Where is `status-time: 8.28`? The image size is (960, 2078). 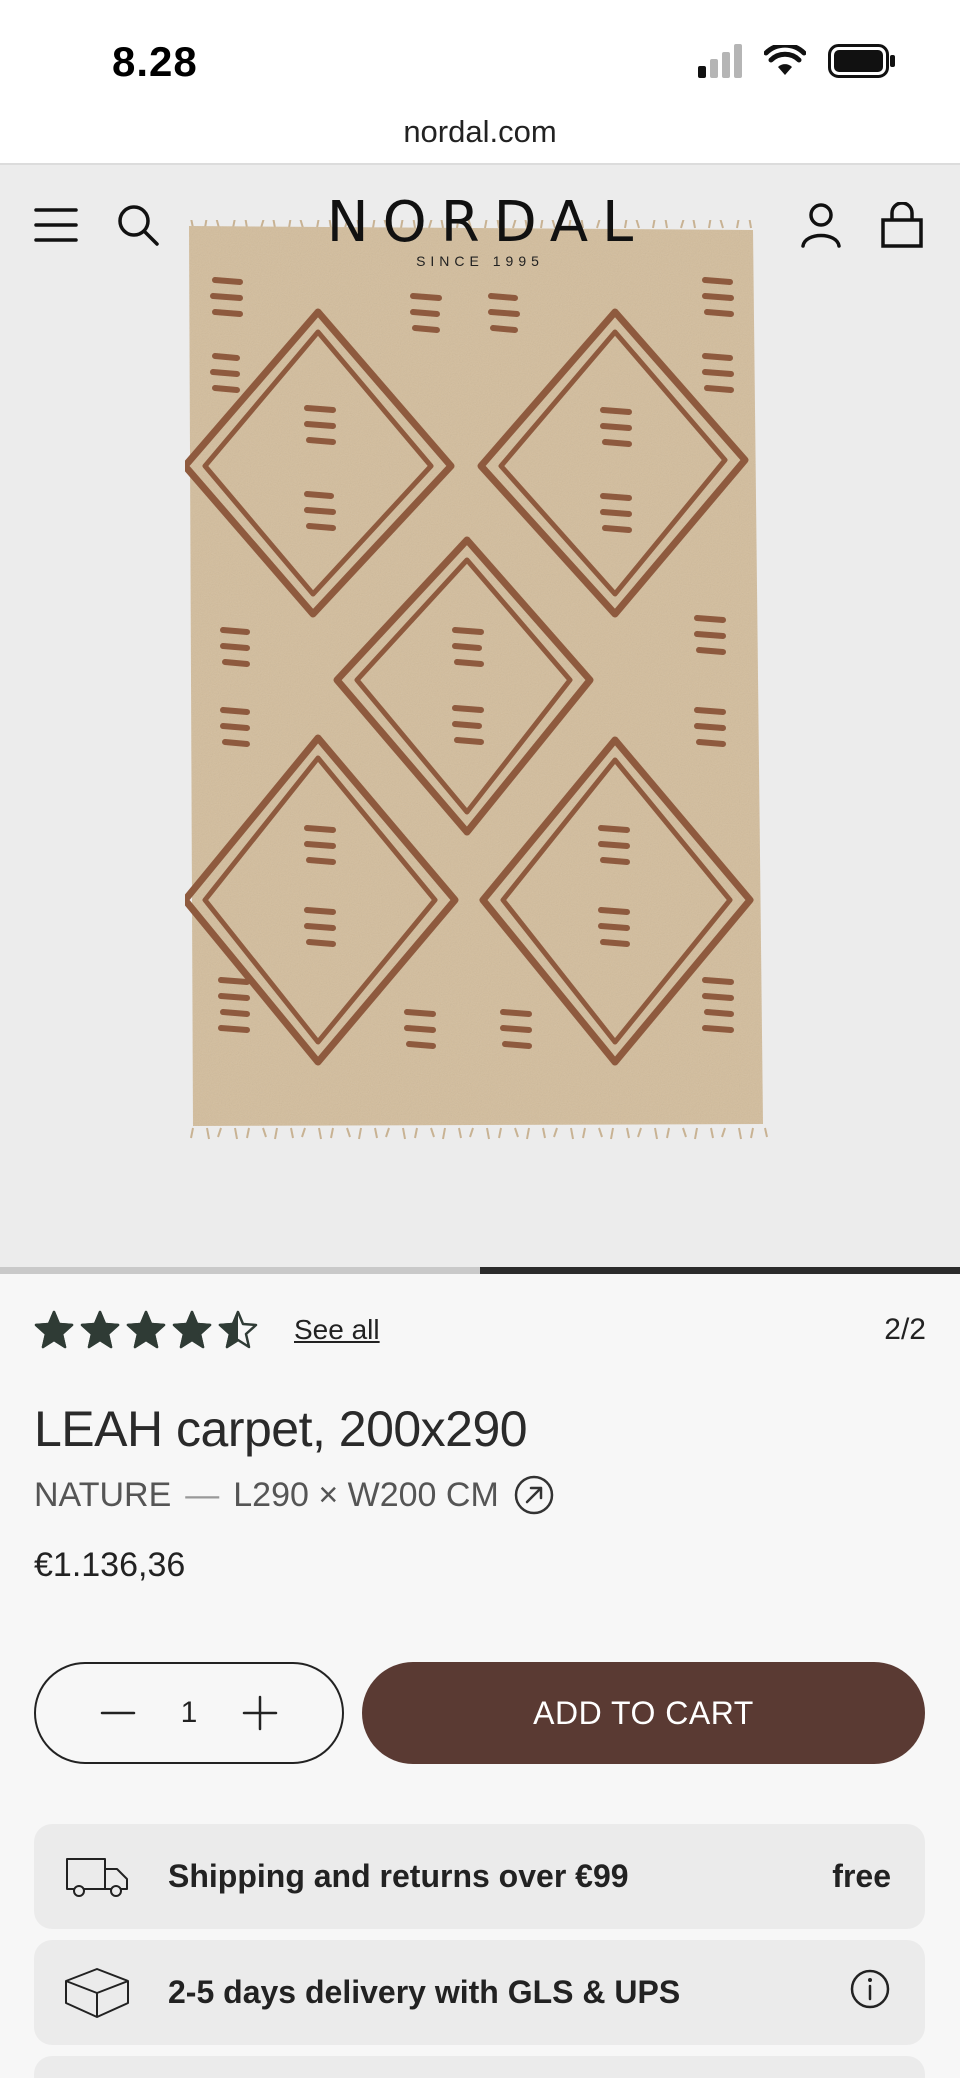 status-time: 8.28 is located at coordinates (155, 61).